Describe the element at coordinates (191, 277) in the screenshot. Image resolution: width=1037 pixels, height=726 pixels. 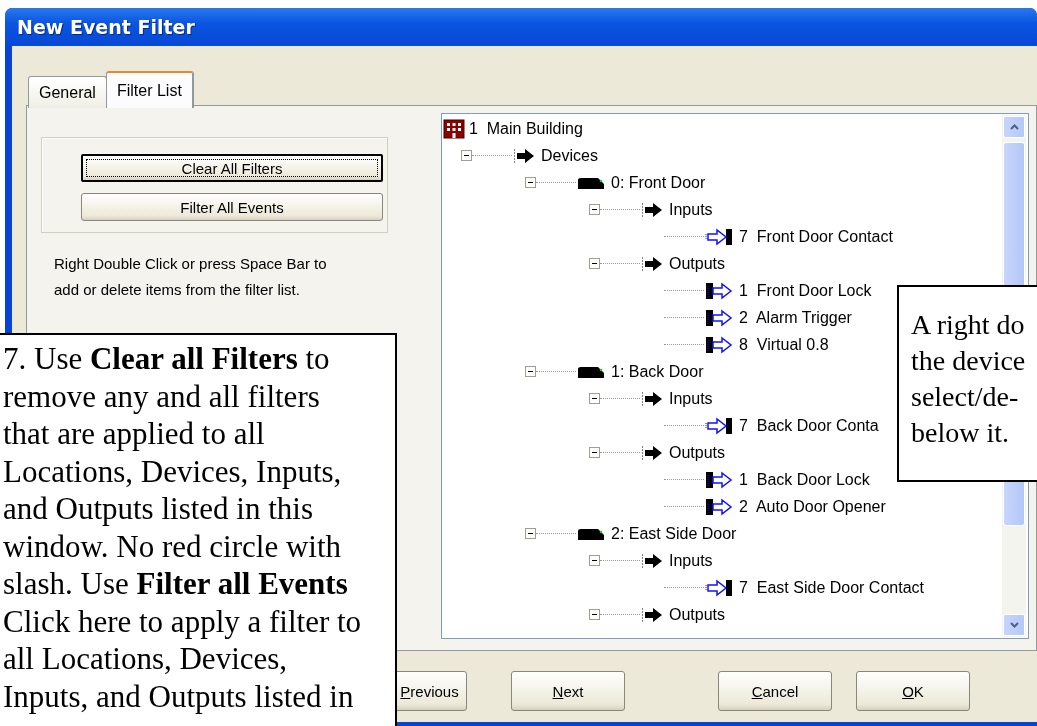
I see `help-text: Right Double Click or press Space Bar to add or delete items from the filter list.` at that location.